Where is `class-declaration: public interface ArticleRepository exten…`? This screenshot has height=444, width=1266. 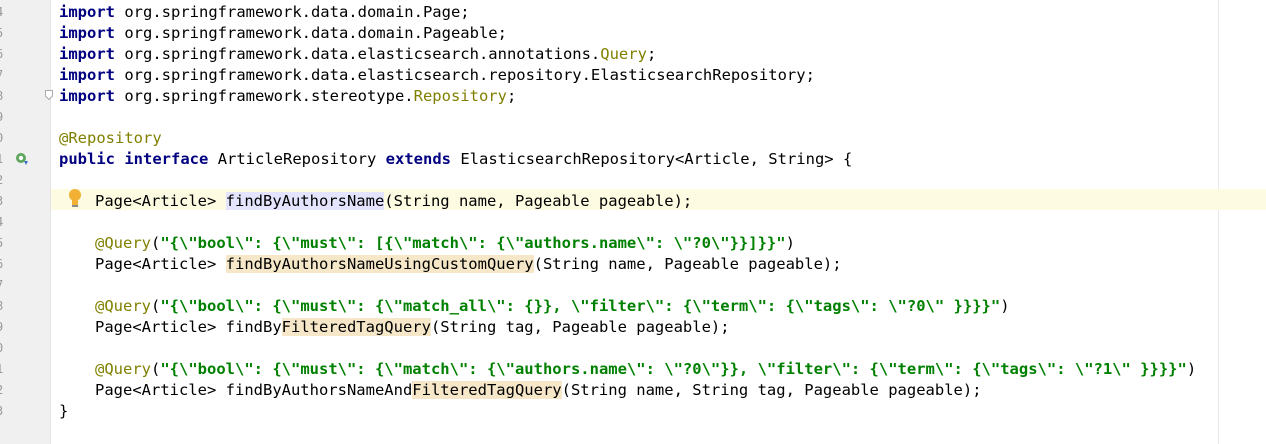
class-declaration: public interface ArticleRepository exten… is located at coordinates (456, 159).